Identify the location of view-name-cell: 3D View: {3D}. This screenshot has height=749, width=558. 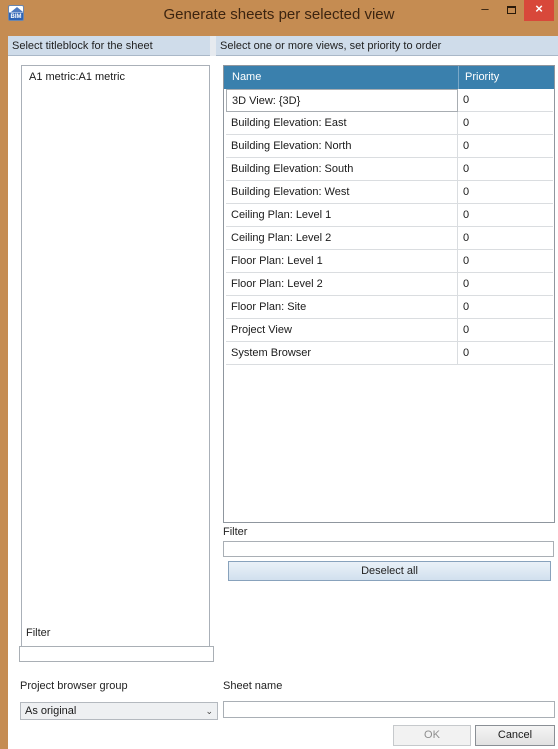
(342, 100).